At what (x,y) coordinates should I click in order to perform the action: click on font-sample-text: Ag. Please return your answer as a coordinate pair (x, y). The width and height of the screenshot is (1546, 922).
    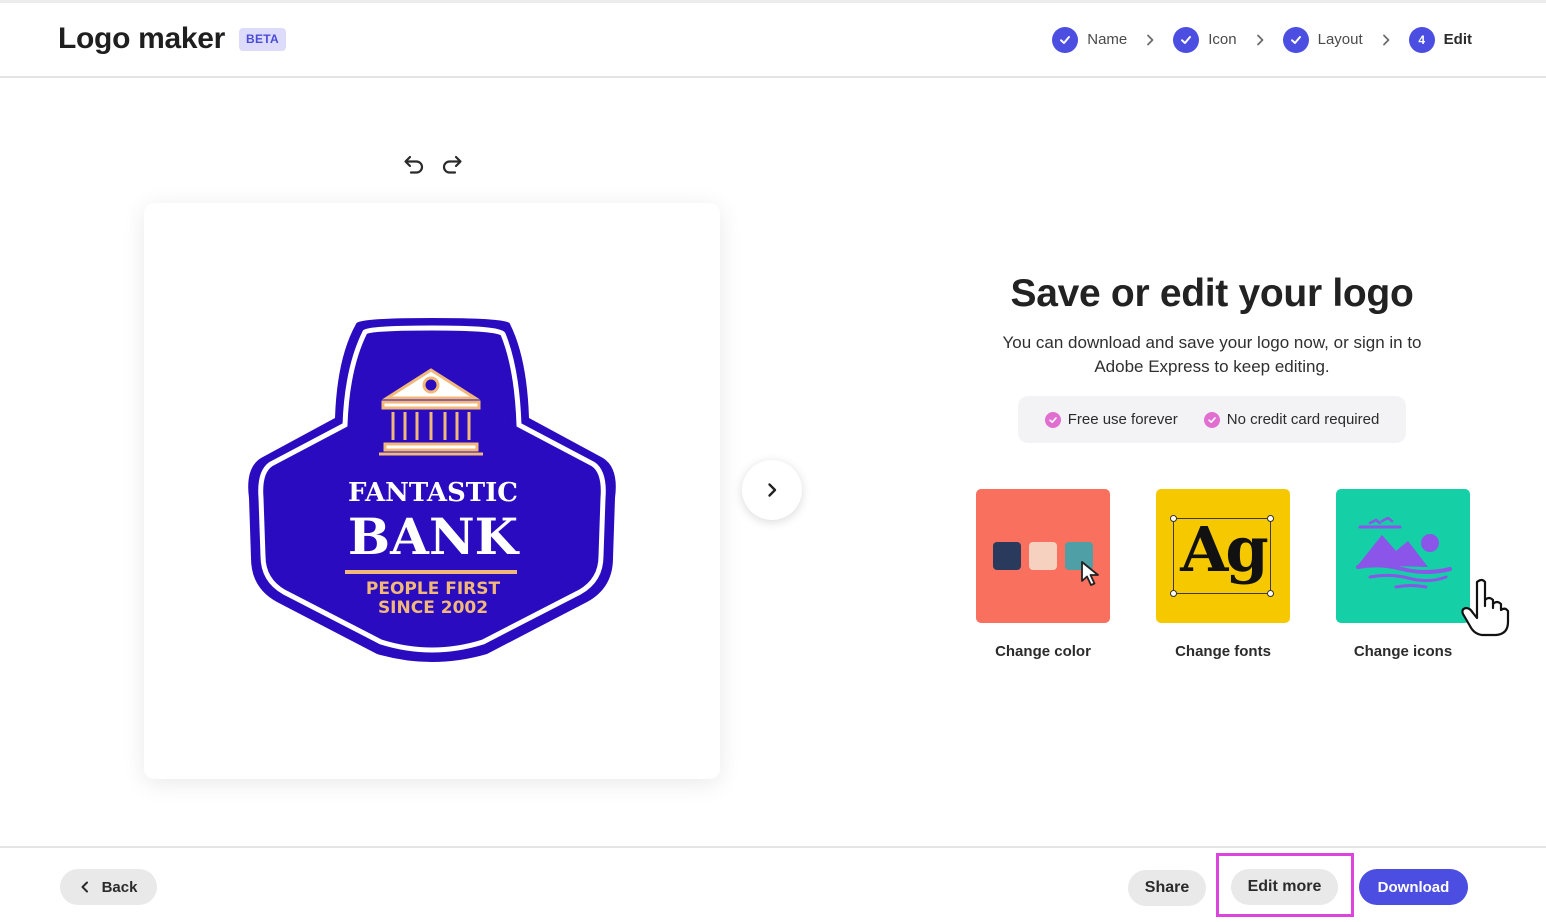
    Looking at the image, I should click on (1224, 549).